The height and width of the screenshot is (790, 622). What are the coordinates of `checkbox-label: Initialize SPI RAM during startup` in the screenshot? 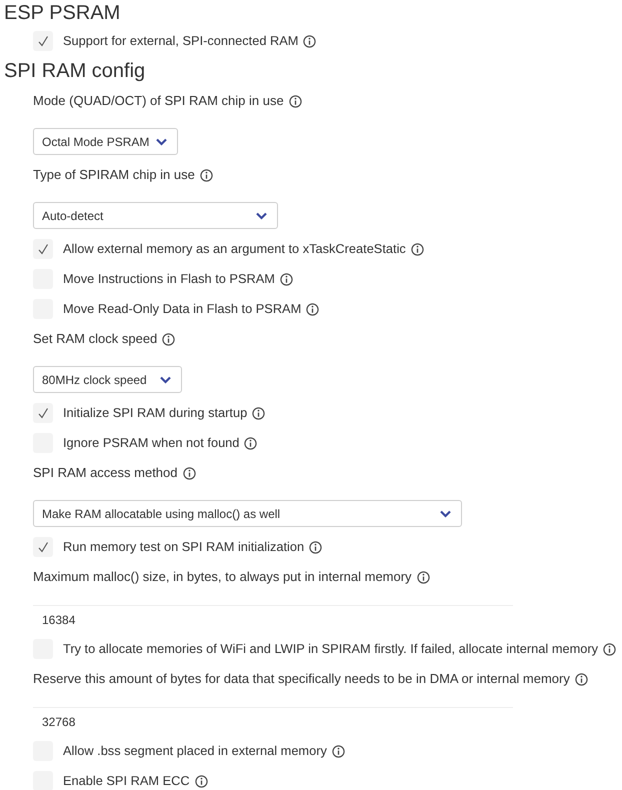 It's located at (155, 413).